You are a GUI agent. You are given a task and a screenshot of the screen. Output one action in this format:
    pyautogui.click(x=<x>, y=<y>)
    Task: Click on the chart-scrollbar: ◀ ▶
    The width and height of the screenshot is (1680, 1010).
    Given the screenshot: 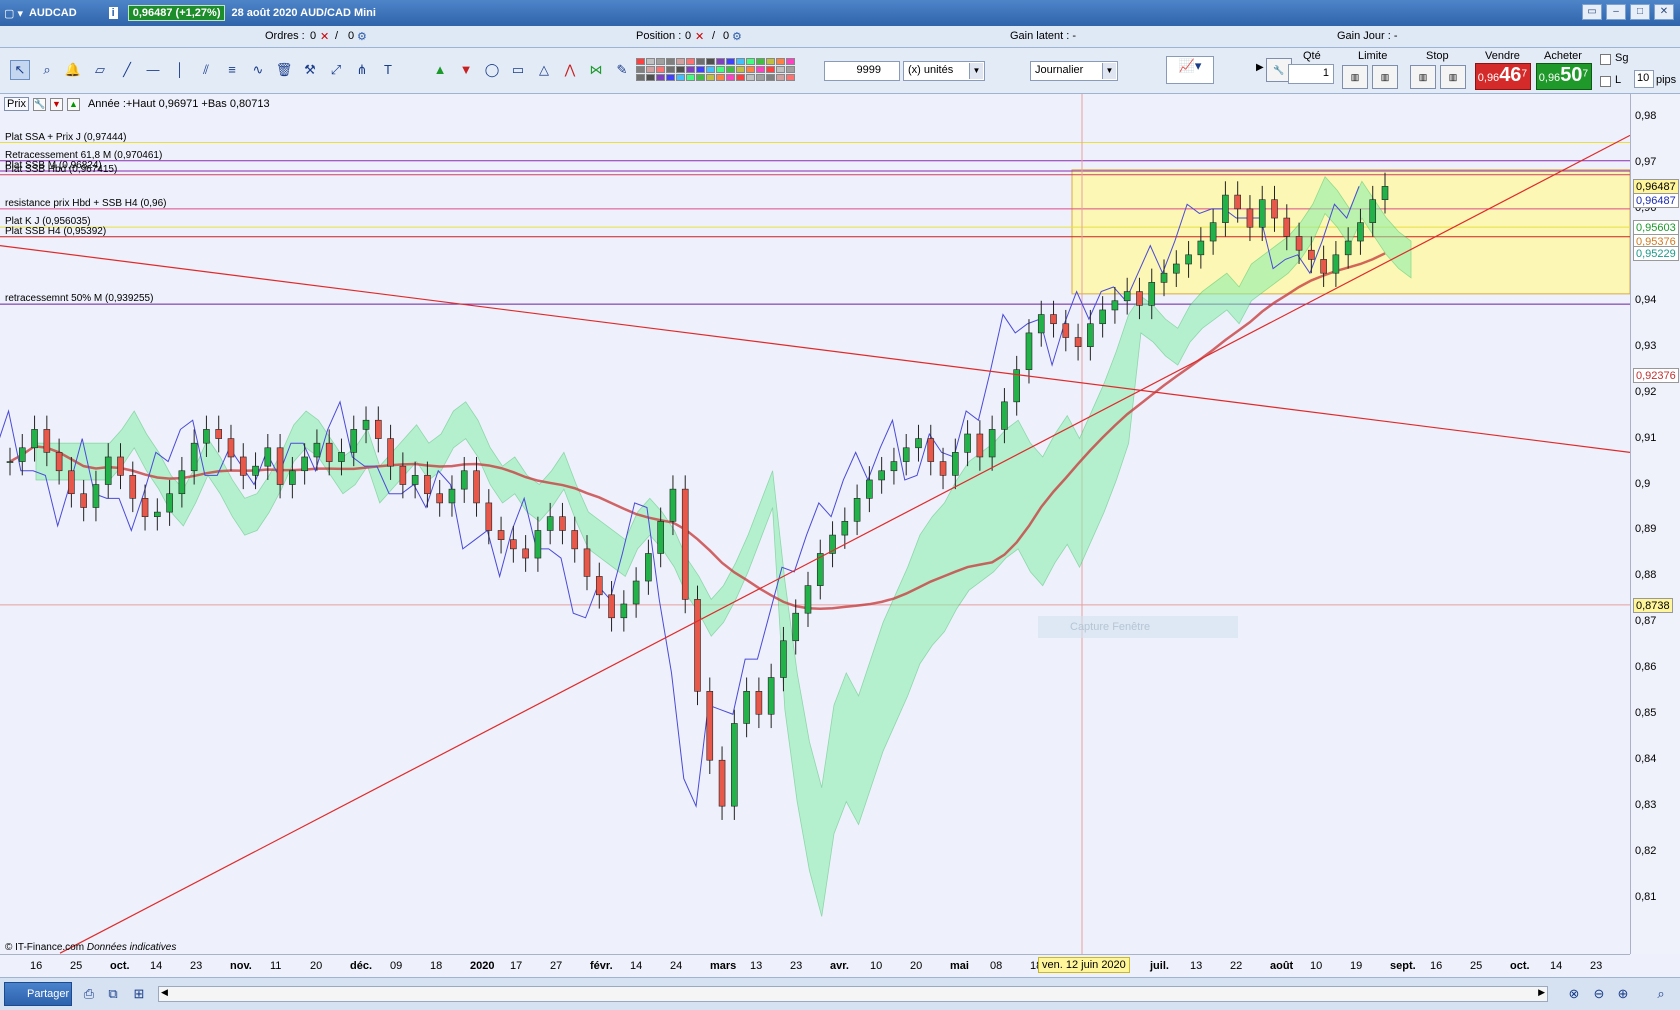 What is the action you would take?
    pyautogui.click(x=853, y=994)
    